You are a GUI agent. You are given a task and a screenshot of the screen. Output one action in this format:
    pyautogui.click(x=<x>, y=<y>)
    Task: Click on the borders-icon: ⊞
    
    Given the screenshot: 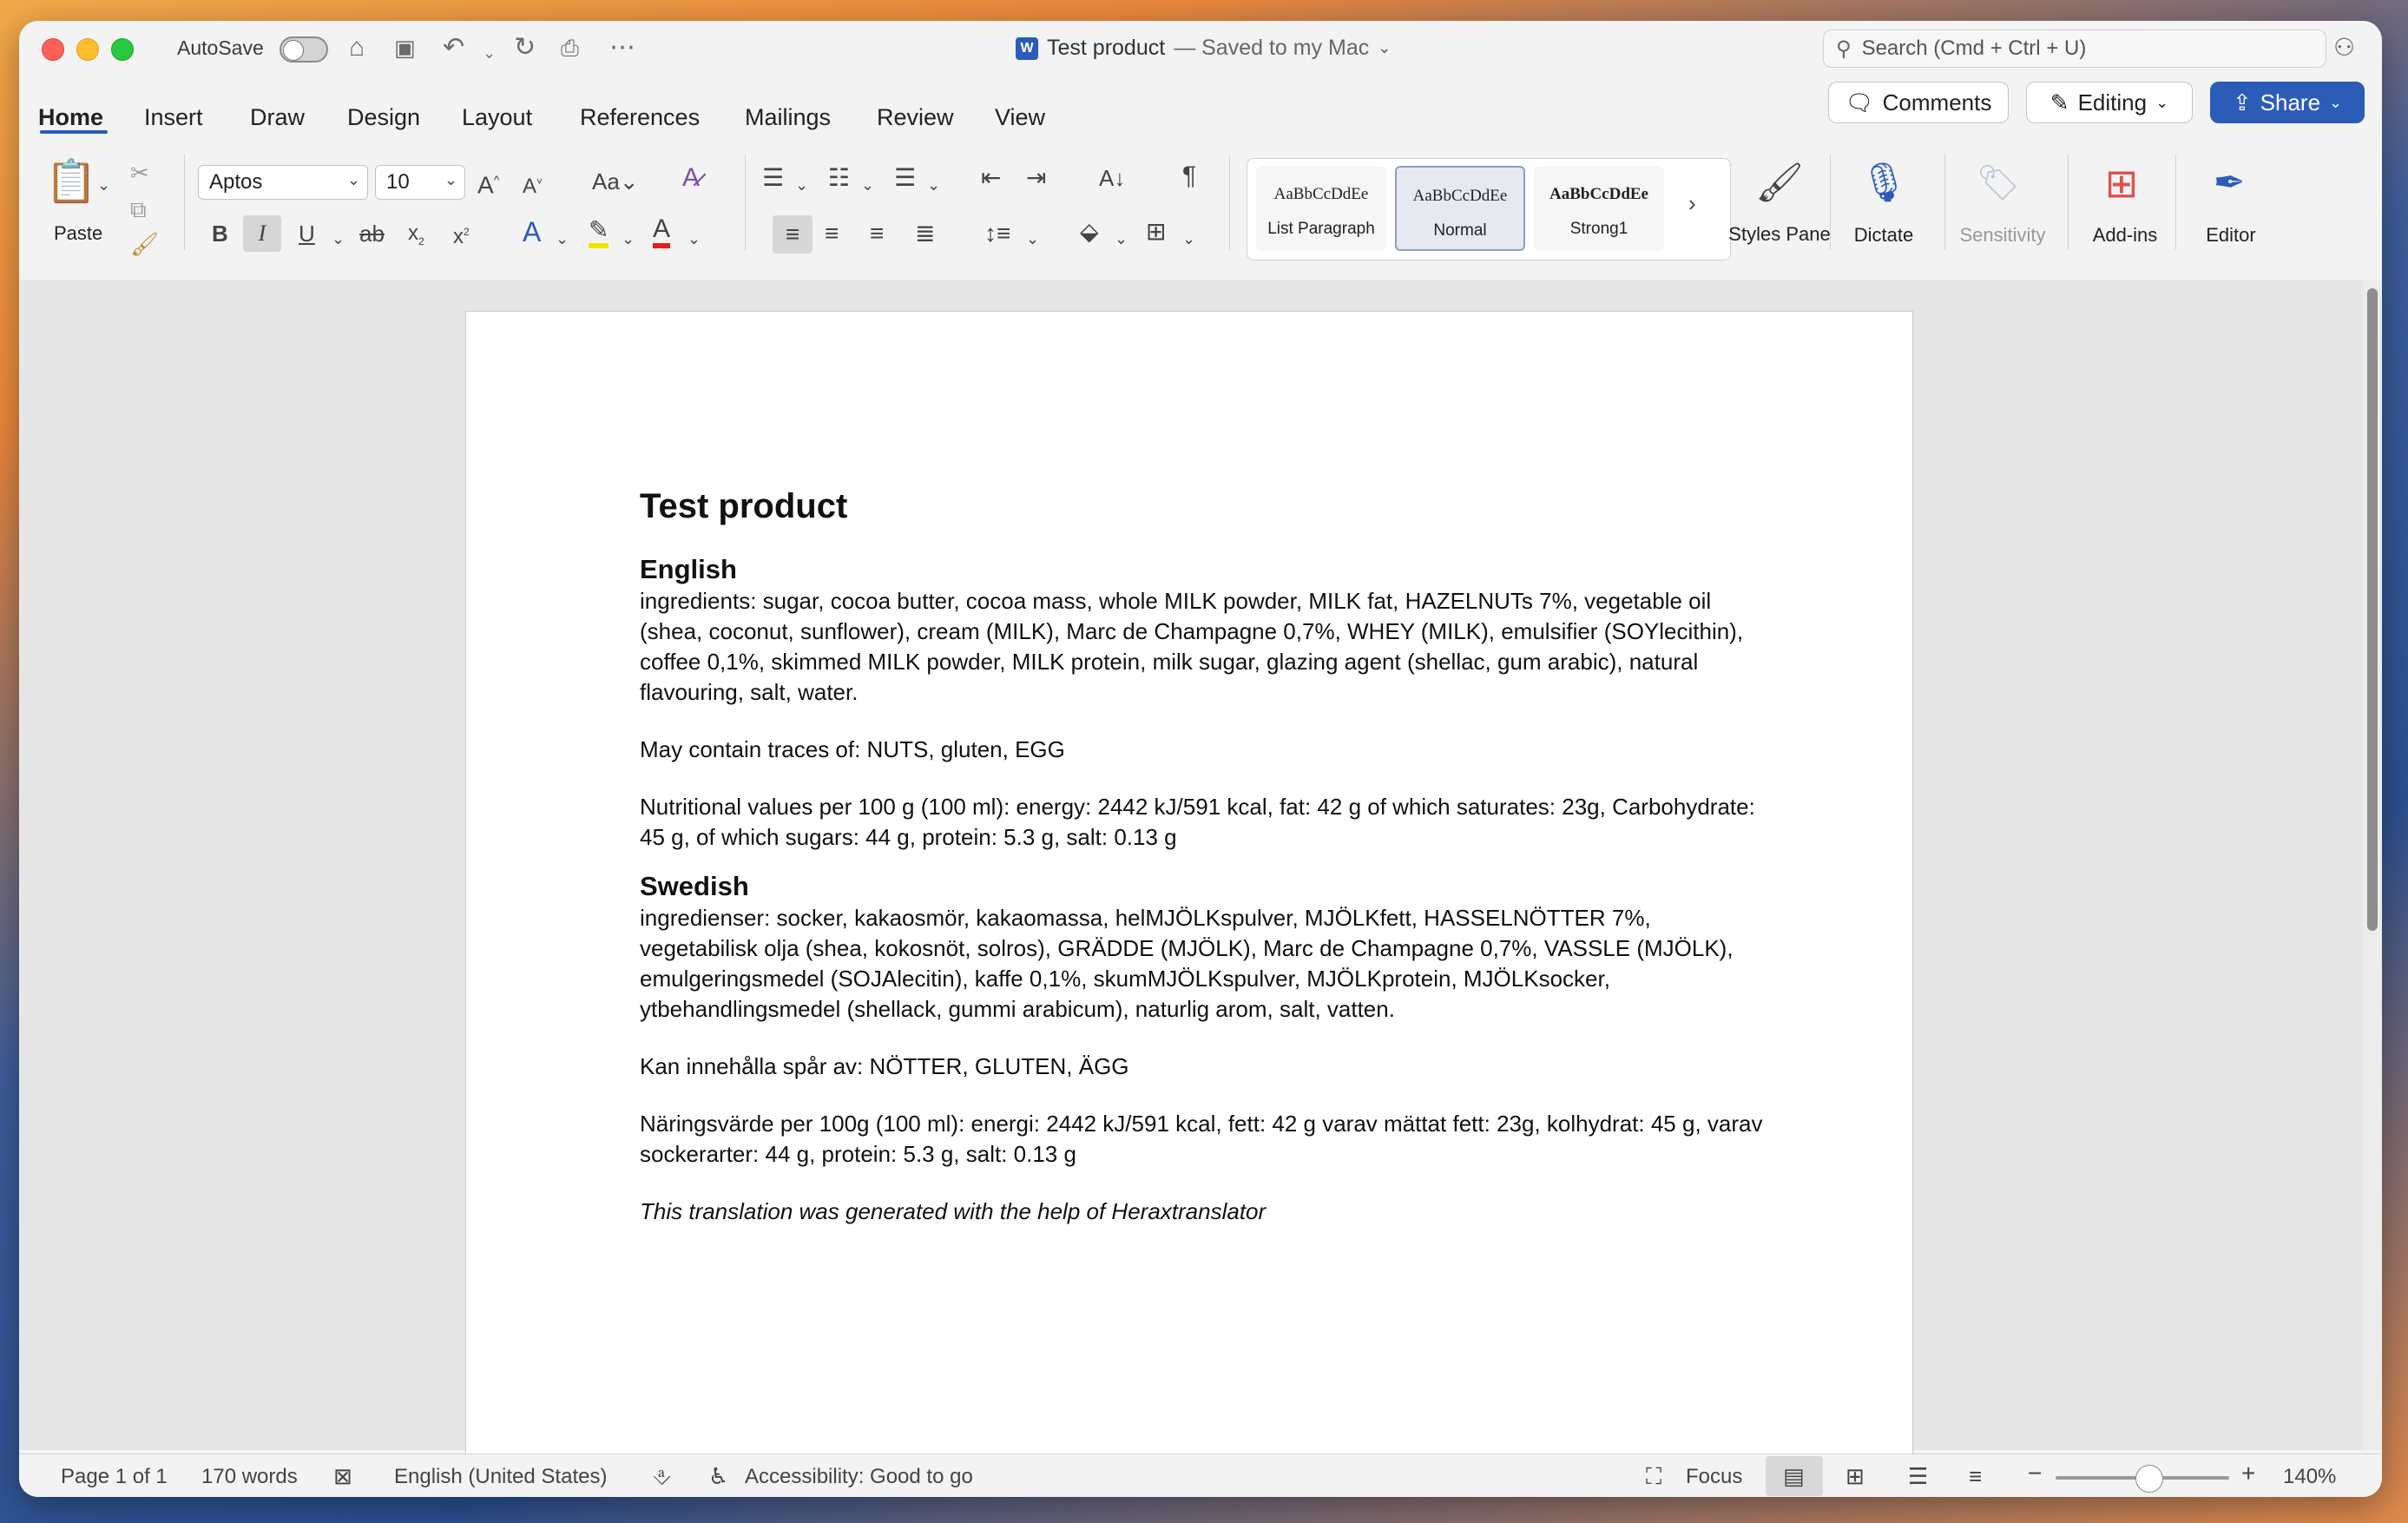 What is the action you would take?
    pyautogui.click(x=1156, y=232)
    